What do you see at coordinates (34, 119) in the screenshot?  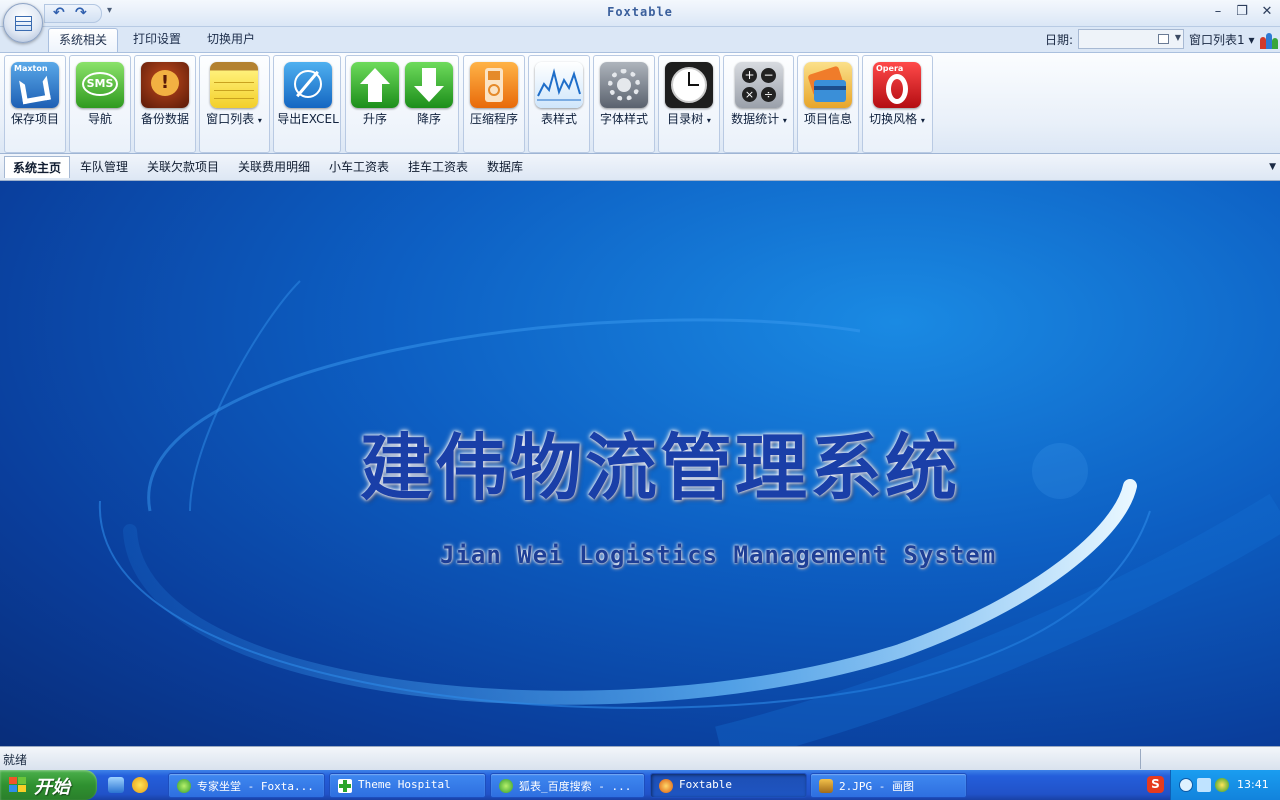 I see `save-project-label: 保存项目` at bounding box center [34, 119].